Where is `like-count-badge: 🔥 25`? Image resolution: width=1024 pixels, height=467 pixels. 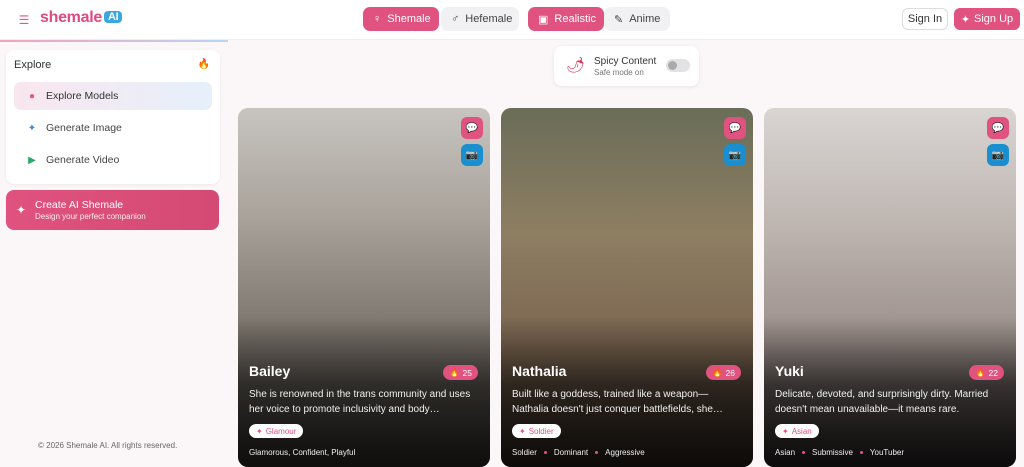
like-count-badge: 🔥 25 is located at coordinates (460, 372).